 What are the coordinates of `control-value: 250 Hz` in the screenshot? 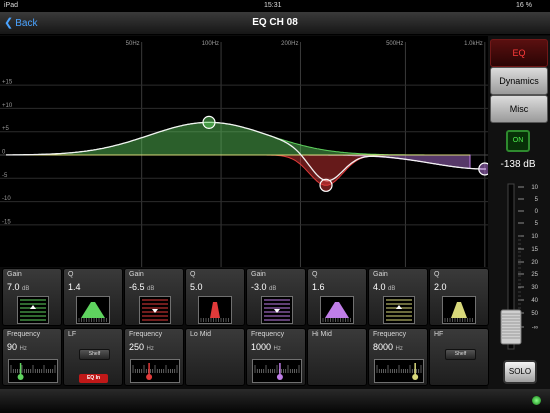 It's located at (141, 347).